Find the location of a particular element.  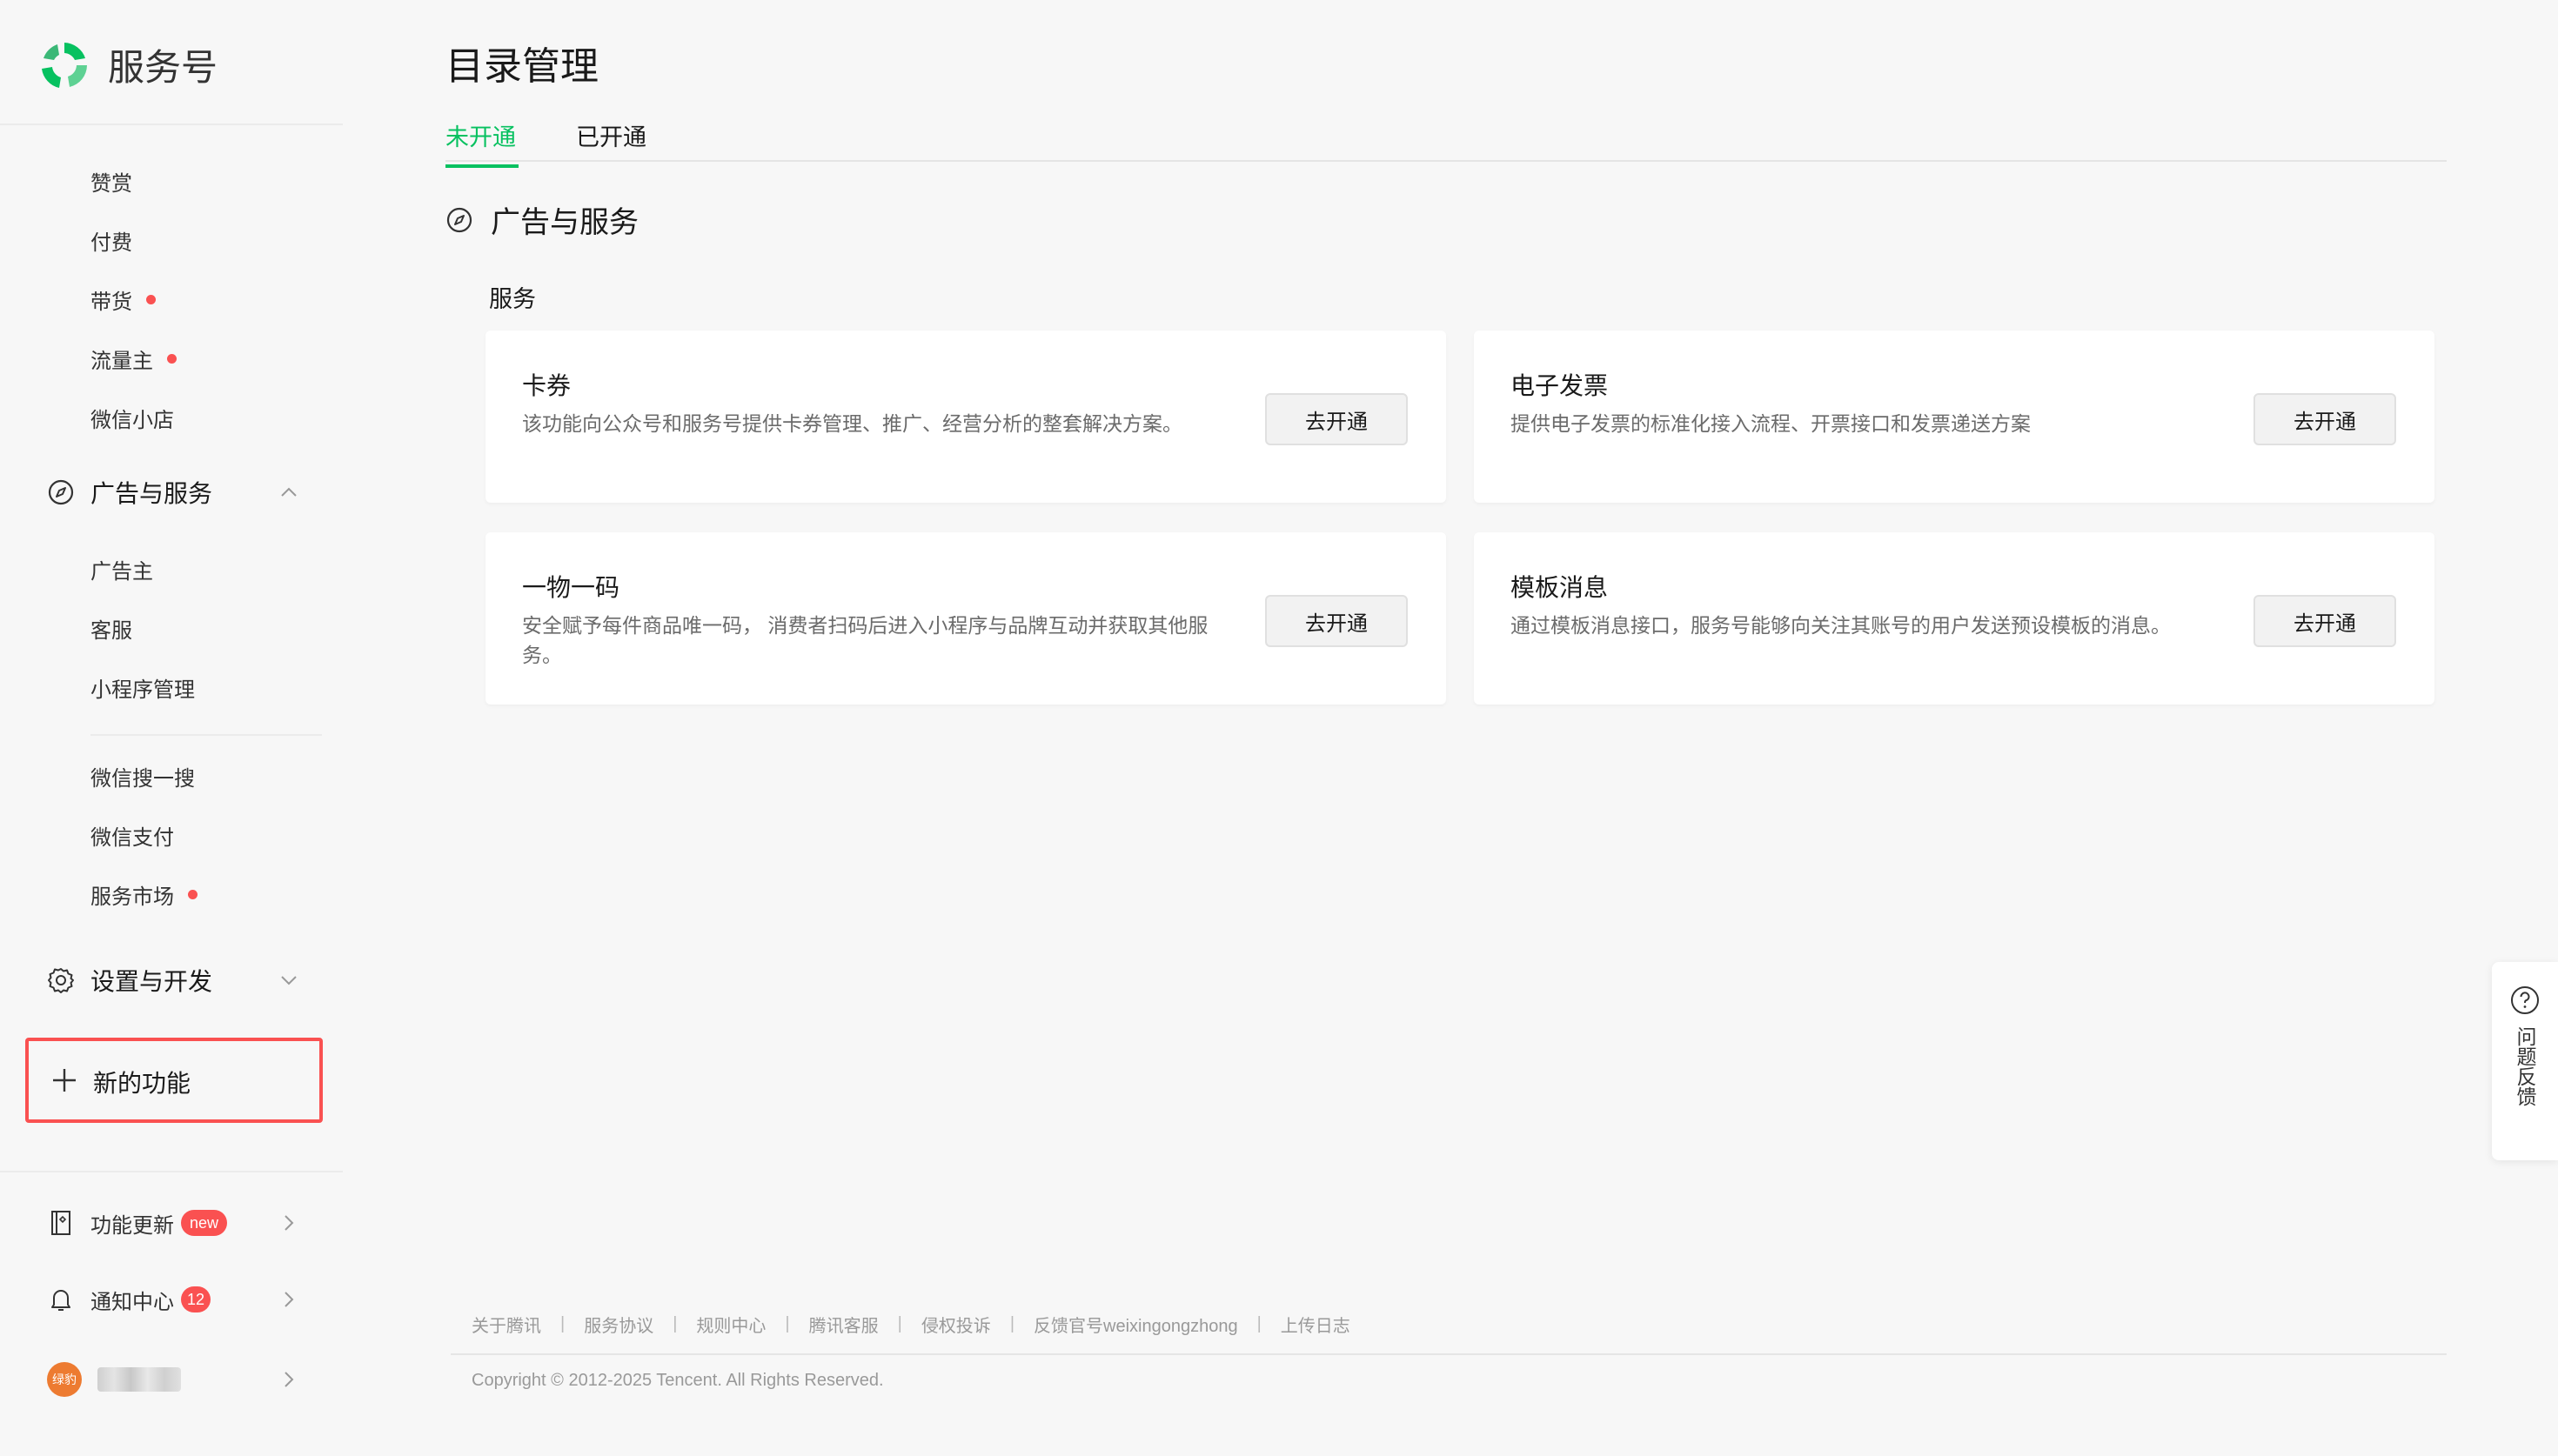

card-title: 电子发票 is located at coordinates (1559, 385).